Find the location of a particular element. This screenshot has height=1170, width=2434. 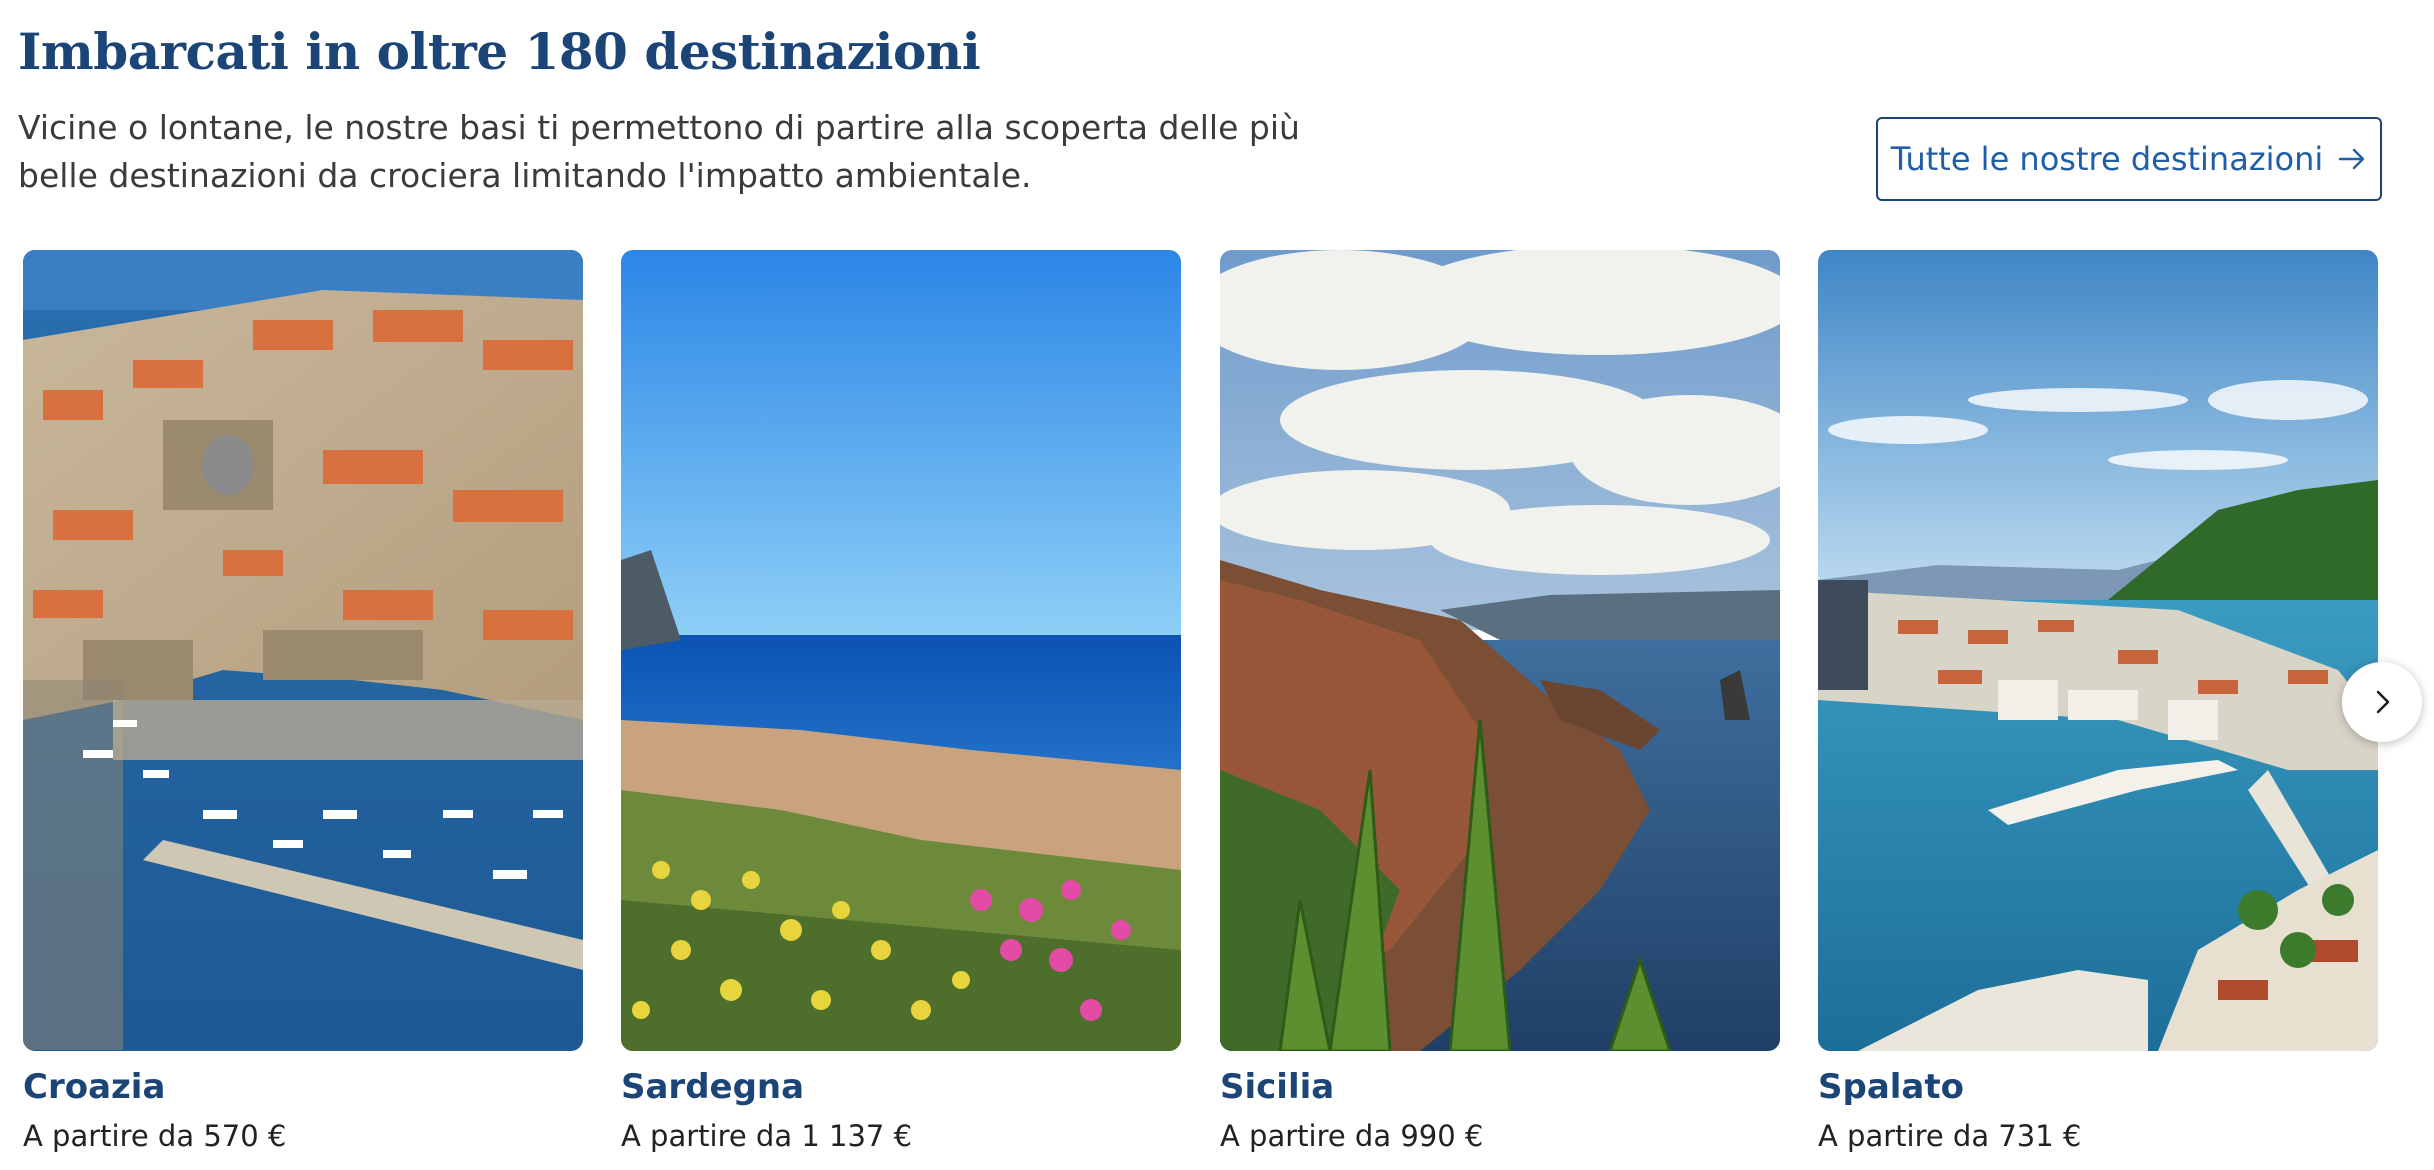

destination-name: Sardegna is located at coordinates (901, 1087).